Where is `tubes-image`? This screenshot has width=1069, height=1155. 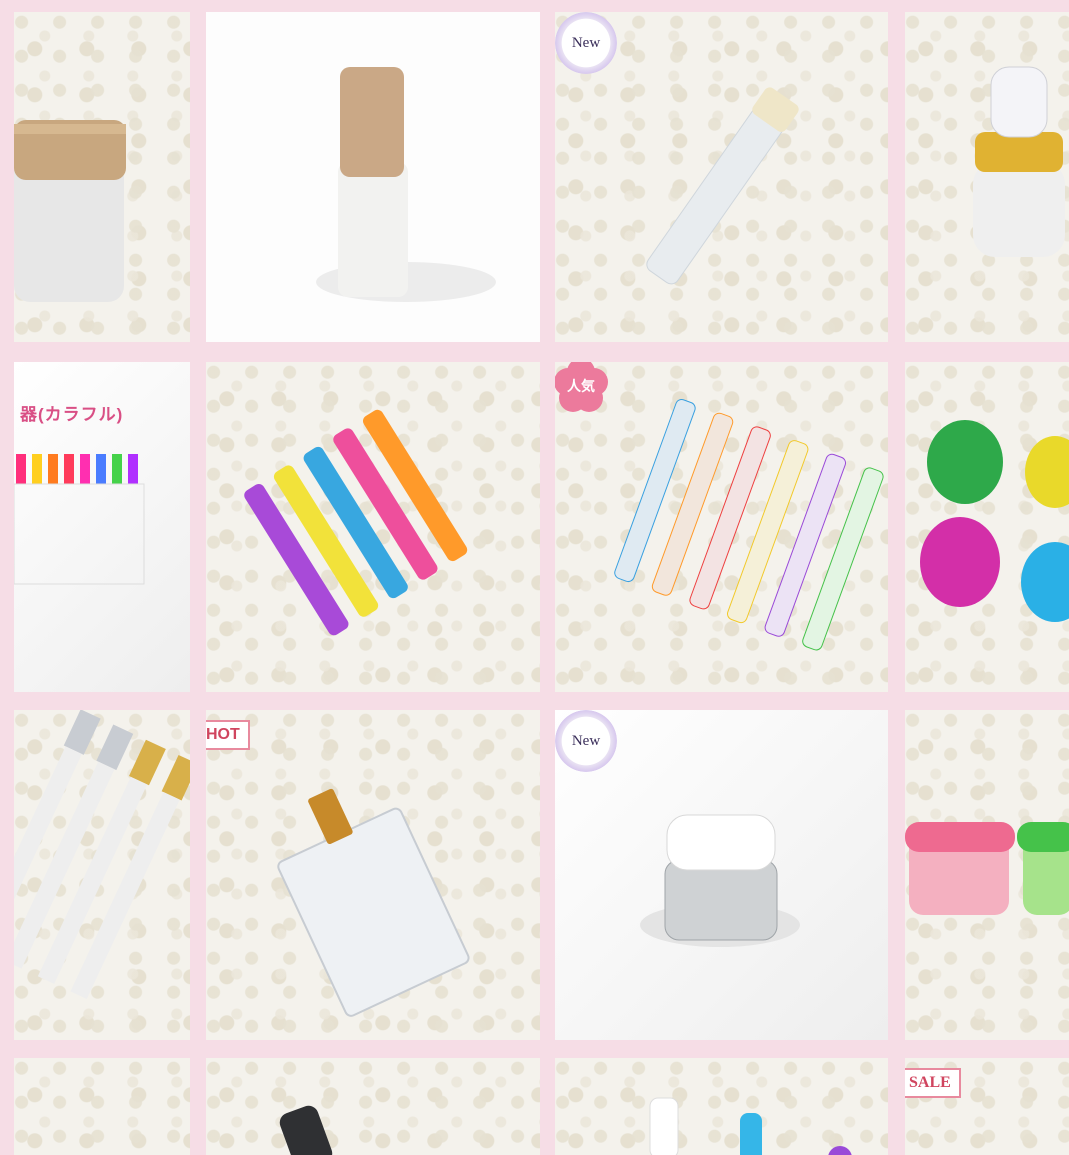 tubes-image is located at coordinates (750, 1126).